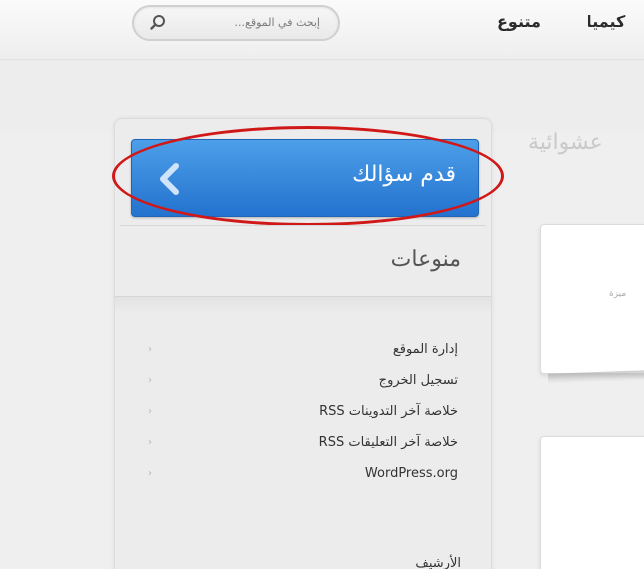 The height and width of the screenshot is (569, 644). Describe the element at coordinates (519, 21) in the screenshot. I see `nav-item-misc: متنوع` at that location.